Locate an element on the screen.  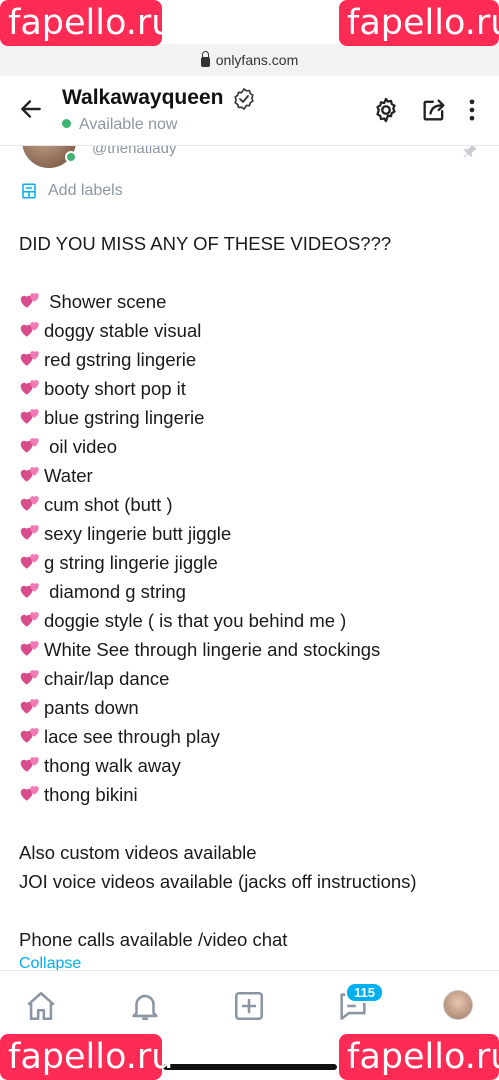
url-text: onlyfans.com is located at coordinates (257, 60).